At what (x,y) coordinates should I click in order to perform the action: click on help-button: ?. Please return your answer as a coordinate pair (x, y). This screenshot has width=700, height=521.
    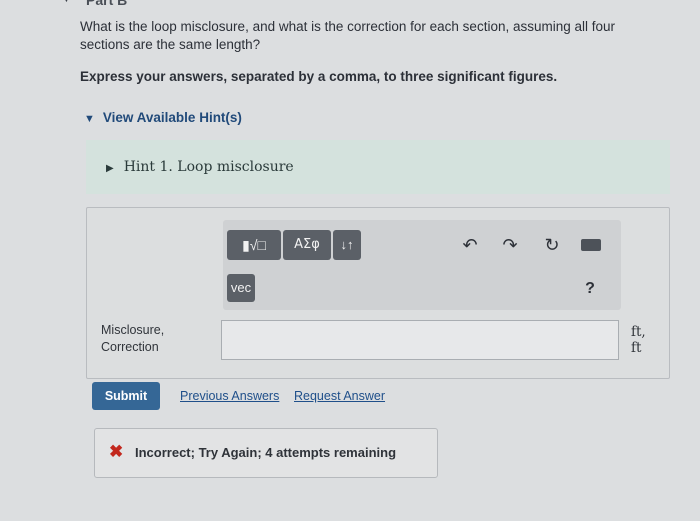
    Looking at the image, I should click on (590, 289).